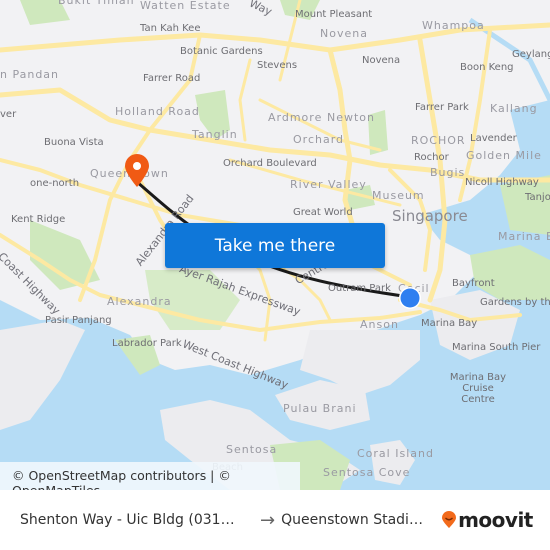 Image resolution: width=550 pixels, height=550 pixels. Describe the element at coordinates (320, 408) in the screenshot. I see `map-label: Pulau Brani` at that location.